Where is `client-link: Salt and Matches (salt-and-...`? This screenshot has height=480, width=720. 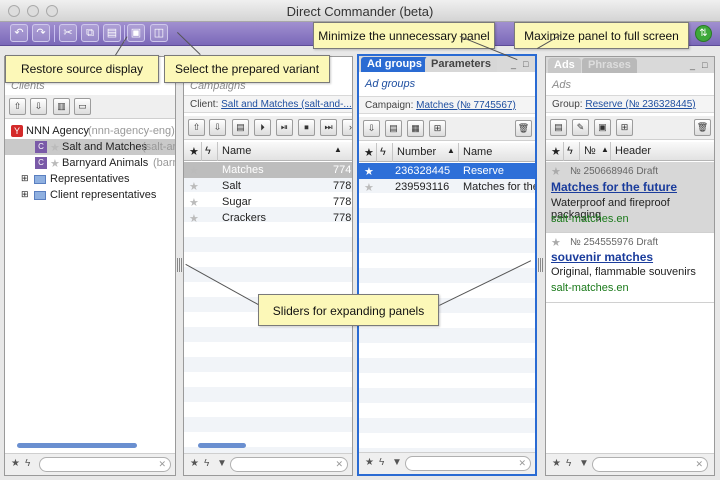
client-link: Salt and Matches (salt-and-... is located at coordinates (286, 104).